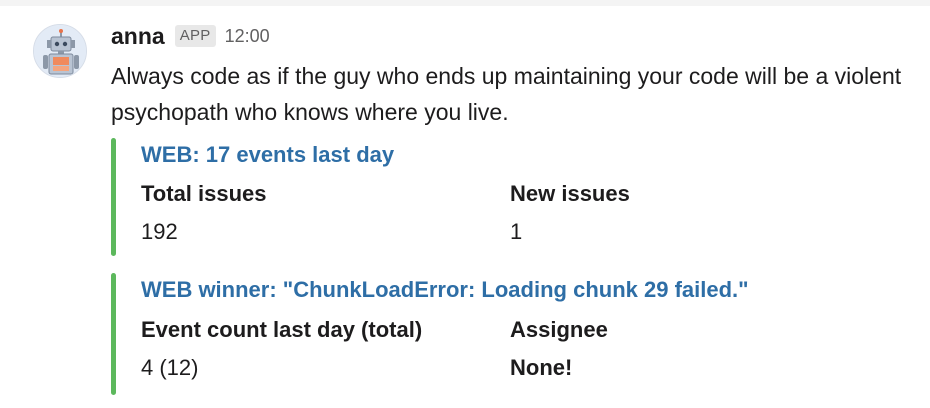  What do you see at coordinates (159, 231) in the screenshot?
I see `field-value: 192` at bounding box center [159, 231].